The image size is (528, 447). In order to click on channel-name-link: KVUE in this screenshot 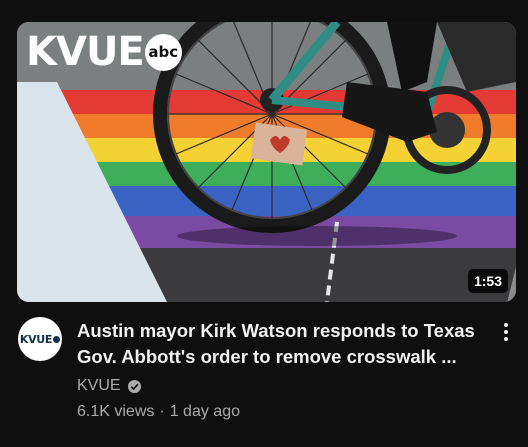, I will do `click(99, 386)`.